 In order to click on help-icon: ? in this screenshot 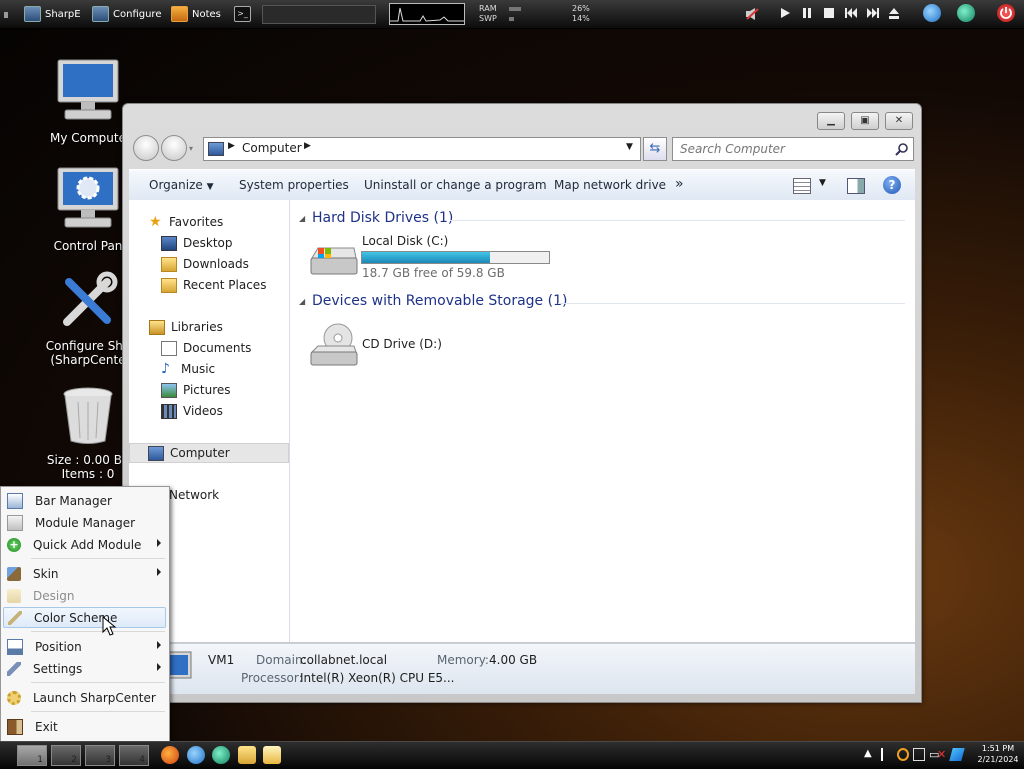, I will do `click(892, 185)`.